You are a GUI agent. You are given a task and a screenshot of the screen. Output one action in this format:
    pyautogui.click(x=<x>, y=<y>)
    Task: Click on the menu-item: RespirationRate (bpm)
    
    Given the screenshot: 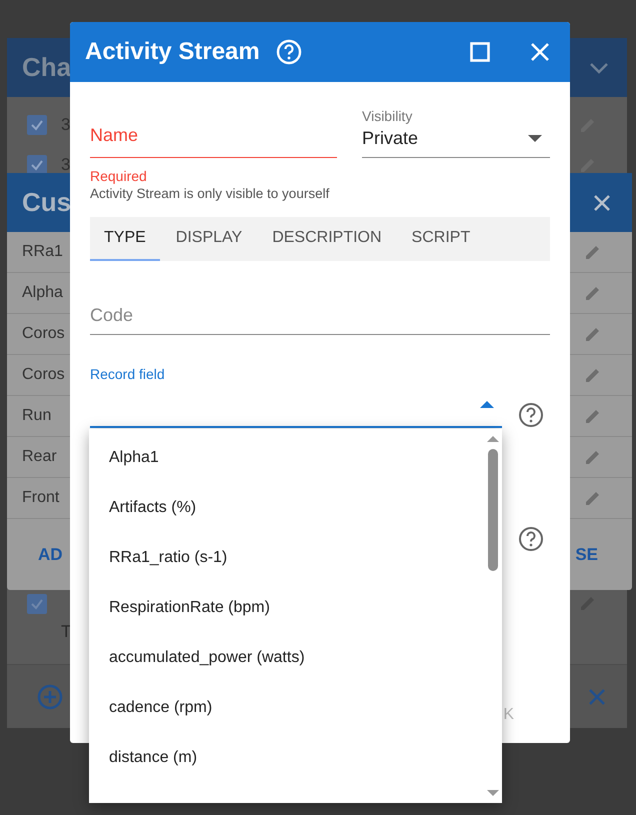 What is the action you would take?
    pyautogui.click(x=286, y=608)
    